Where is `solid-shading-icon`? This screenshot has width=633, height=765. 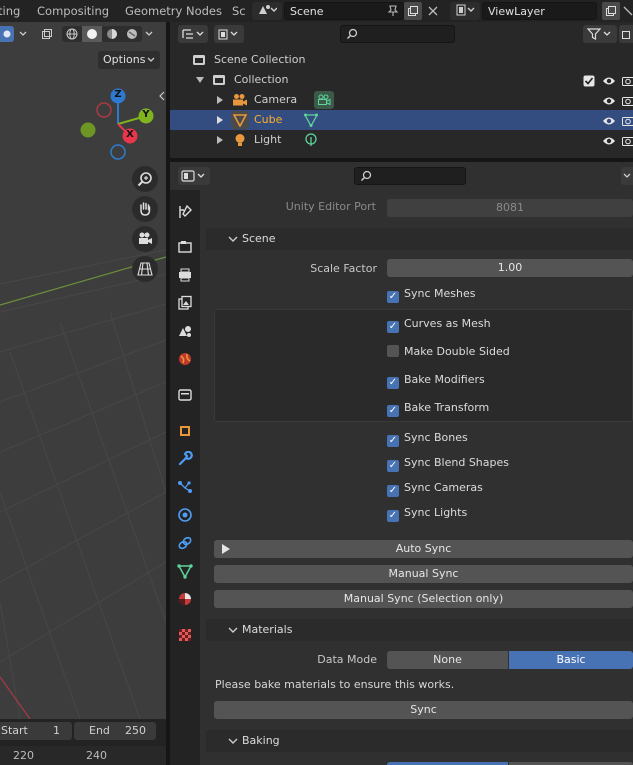
solid-shading-icon is located at coordinates (92, 34).